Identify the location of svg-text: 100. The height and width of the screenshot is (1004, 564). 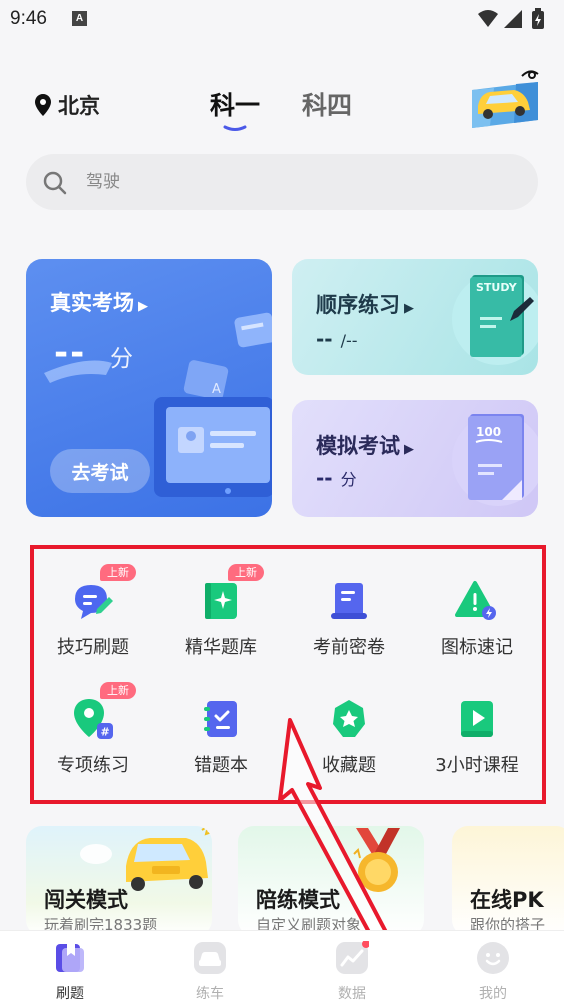
(488, 432).